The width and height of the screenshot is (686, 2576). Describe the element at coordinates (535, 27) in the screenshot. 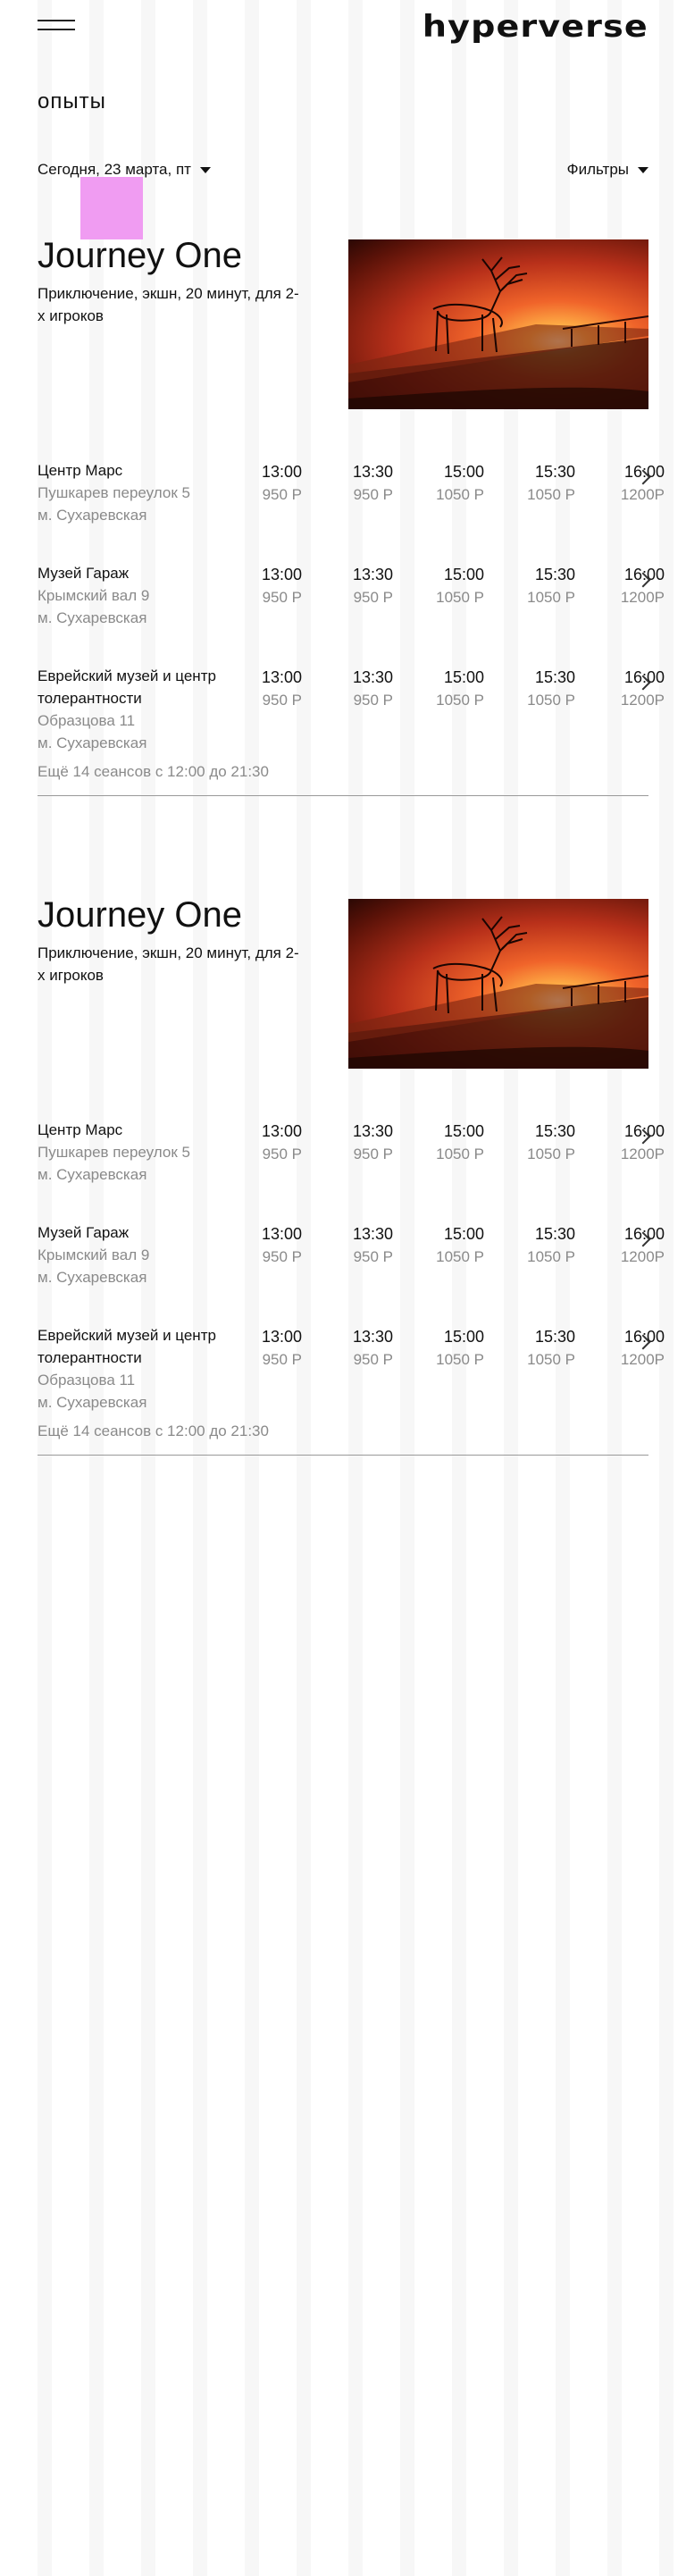

I see `logo: hyperverse` at that location.